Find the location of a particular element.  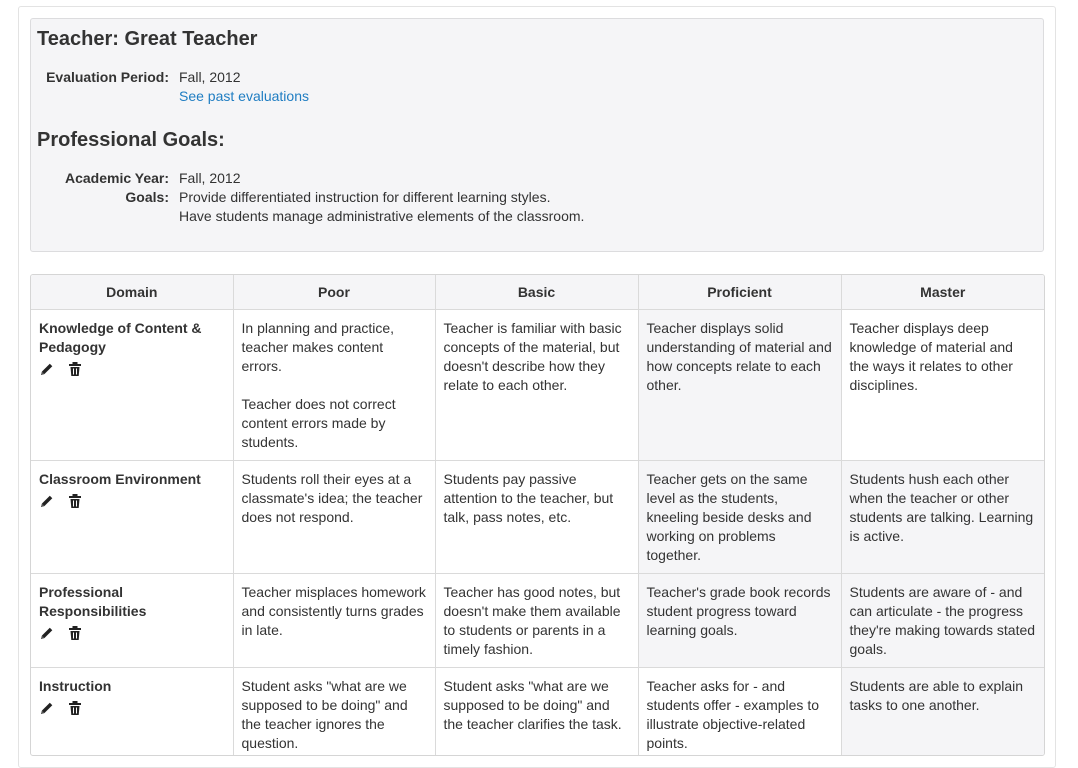

academic-year-value: Fall, 2012 is located at coordinates (210, 178).